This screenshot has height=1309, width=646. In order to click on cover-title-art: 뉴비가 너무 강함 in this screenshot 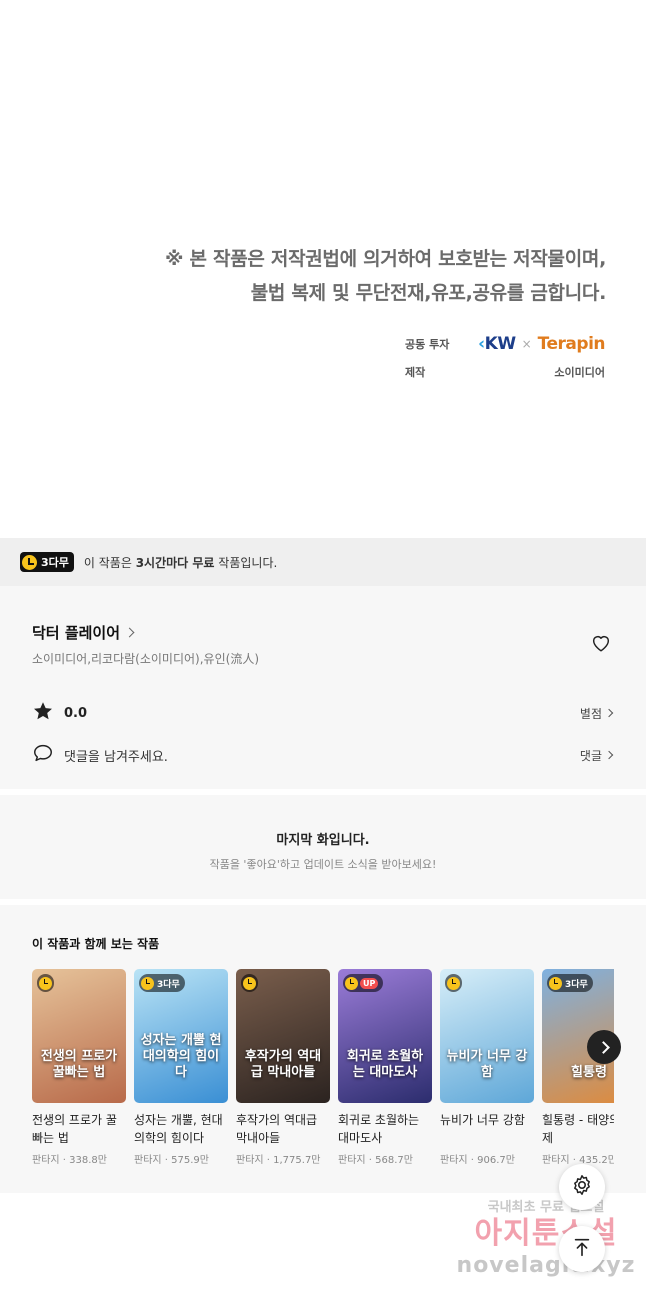, I will do `click(487, 1064)`.